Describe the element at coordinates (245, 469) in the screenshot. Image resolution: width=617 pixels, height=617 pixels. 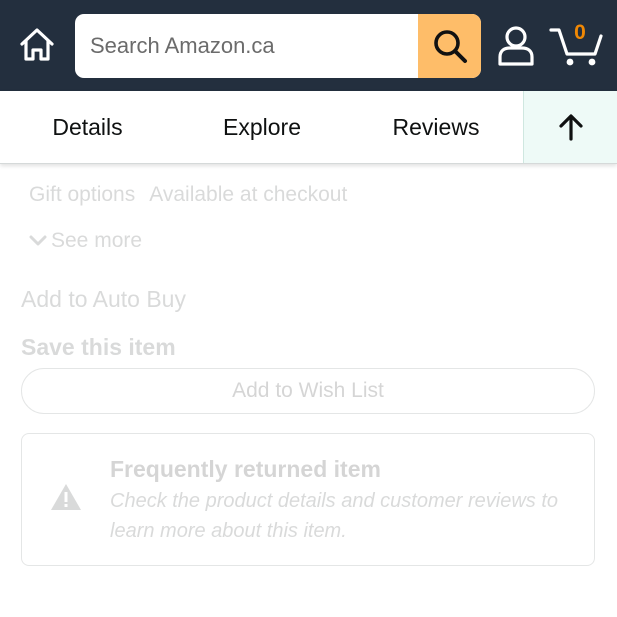
I see `returned-title: Frequently returned item` at that location.